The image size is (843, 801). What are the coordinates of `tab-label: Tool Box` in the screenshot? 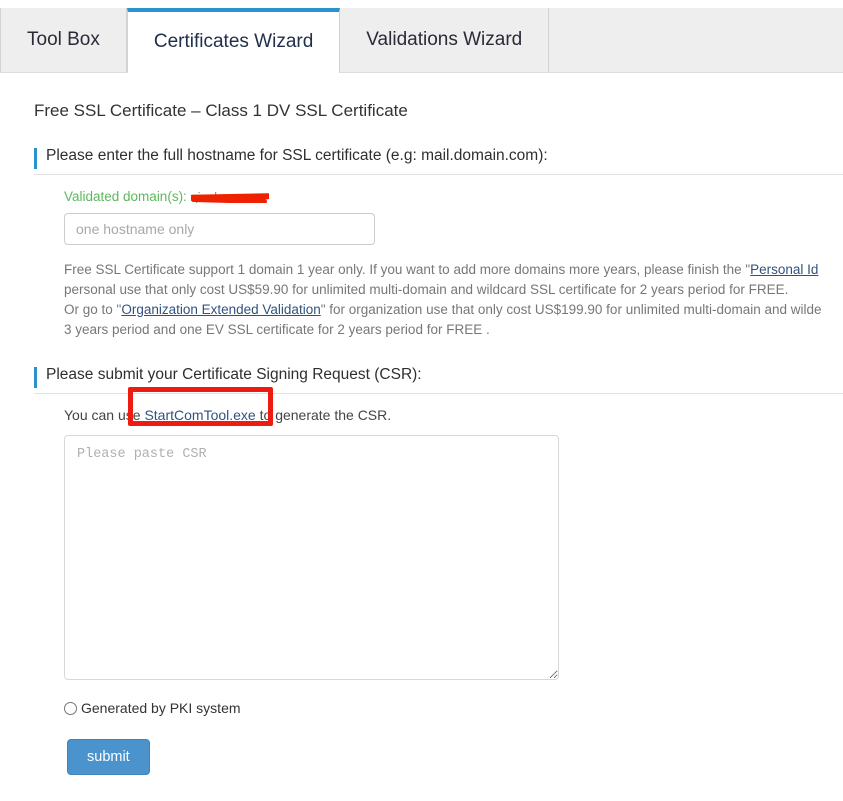 It's located at (63, 39).